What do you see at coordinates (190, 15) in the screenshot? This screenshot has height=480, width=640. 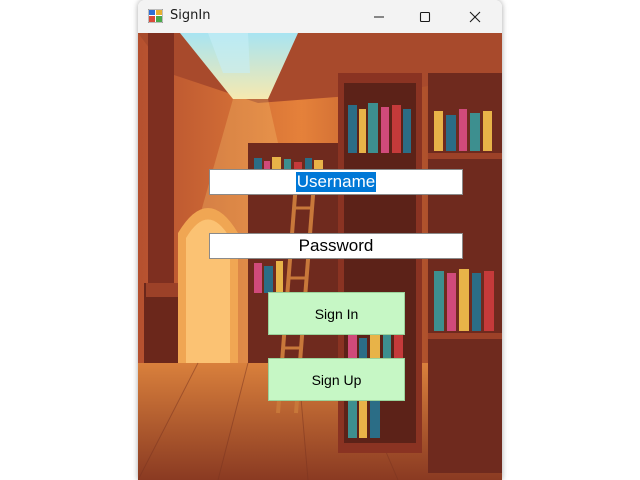 I see `window-title: SignIn` at bounding box center [190, 15].